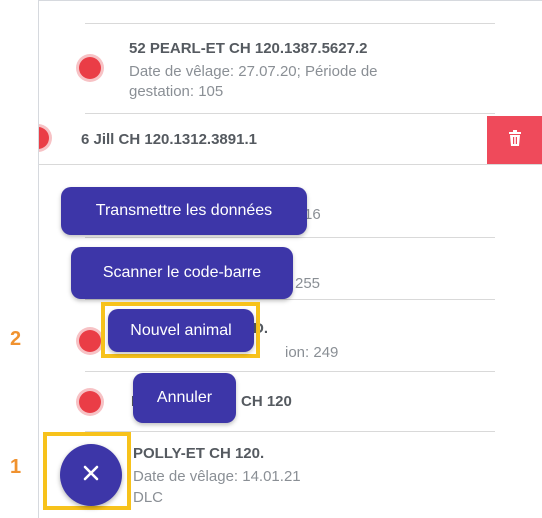 The image size is (542, 518). I want to click on close-fab-button, so click(91, 475).